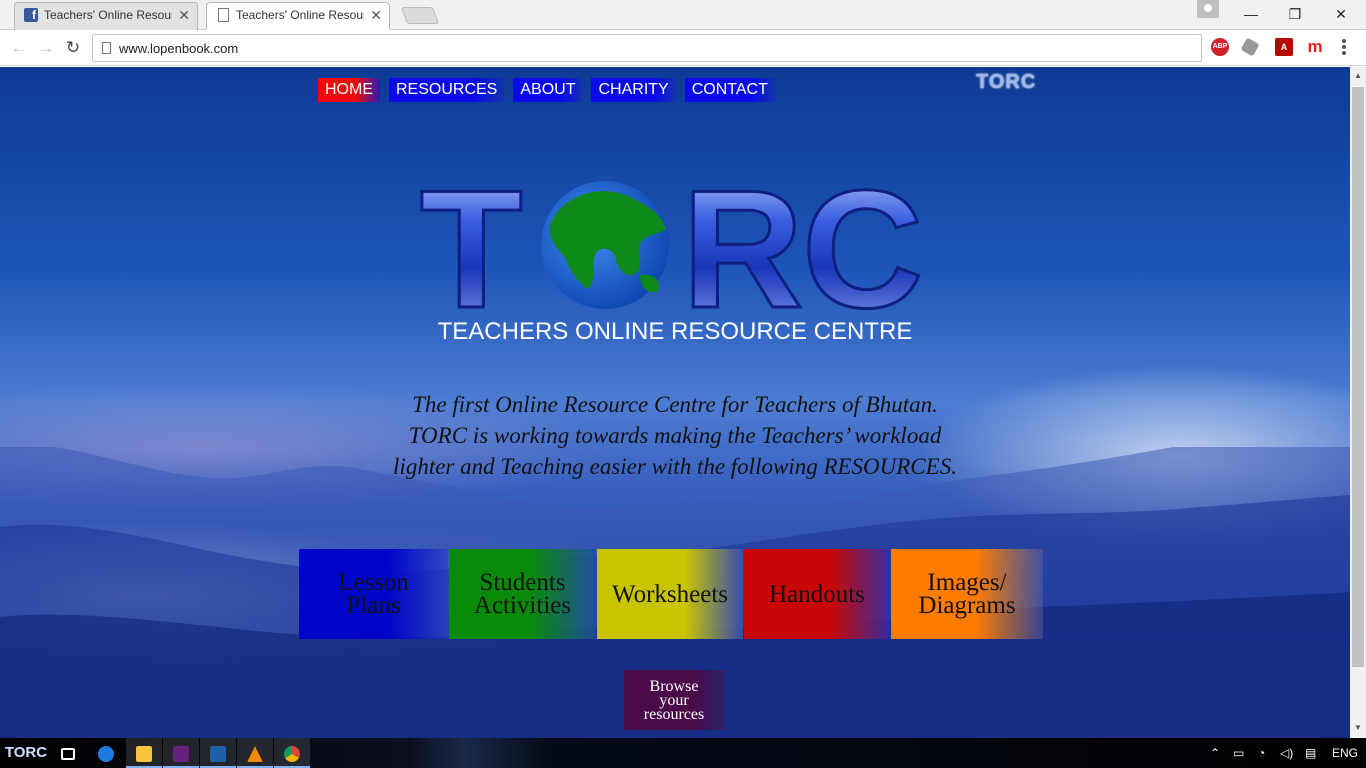 This screenshot has height=768, width=1366. What do you see at coordinates (1344, 47) in the screenshot?
I see `menu-icon` at bounding box center [1344, 47].